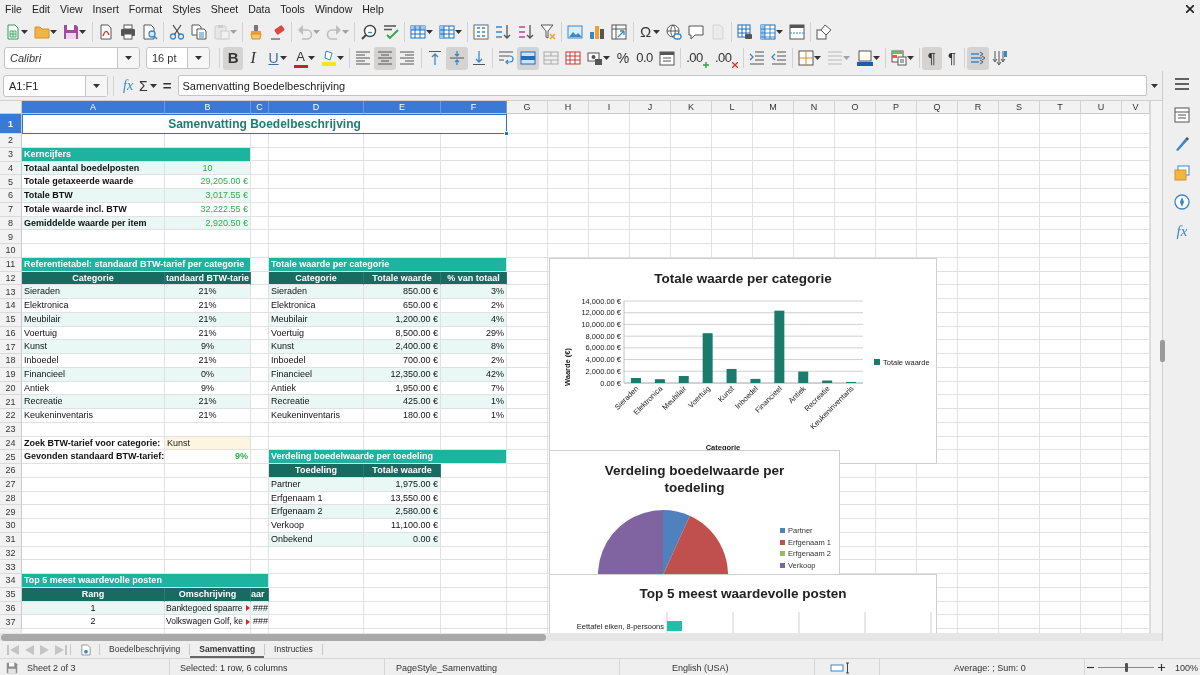  I want to click on column-header: F, so click(474, 107).